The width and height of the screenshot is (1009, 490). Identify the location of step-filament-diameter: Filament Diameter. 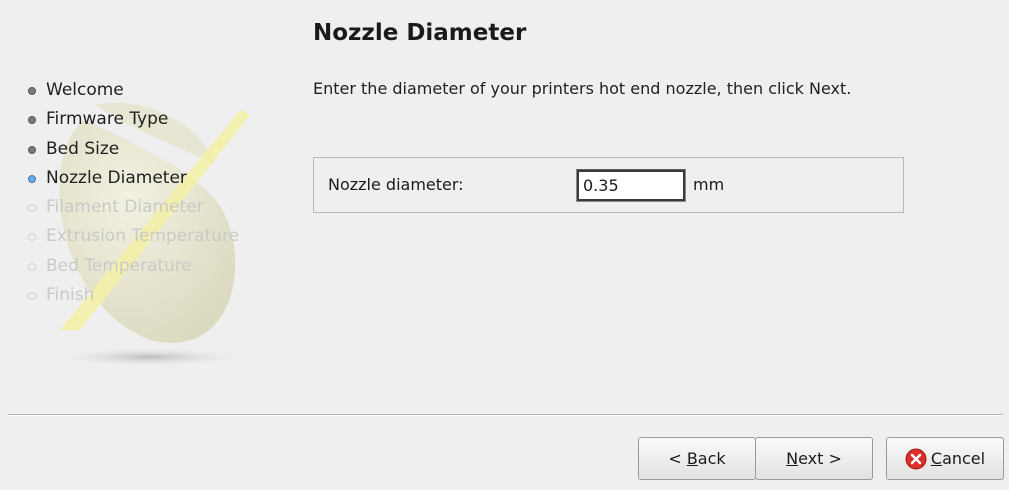
(133, 209).